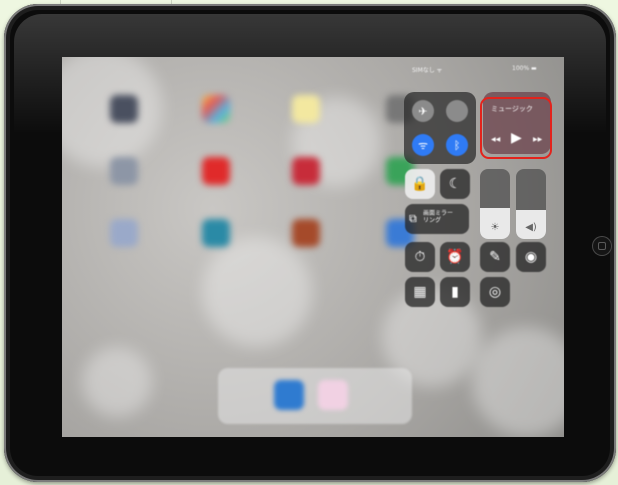 This screenshot has width=618, height=485. What do you see at coordinates (455, 257) in the screenshot?
I see `alarm-icon: ⏰` at bounding box center [455, 257].